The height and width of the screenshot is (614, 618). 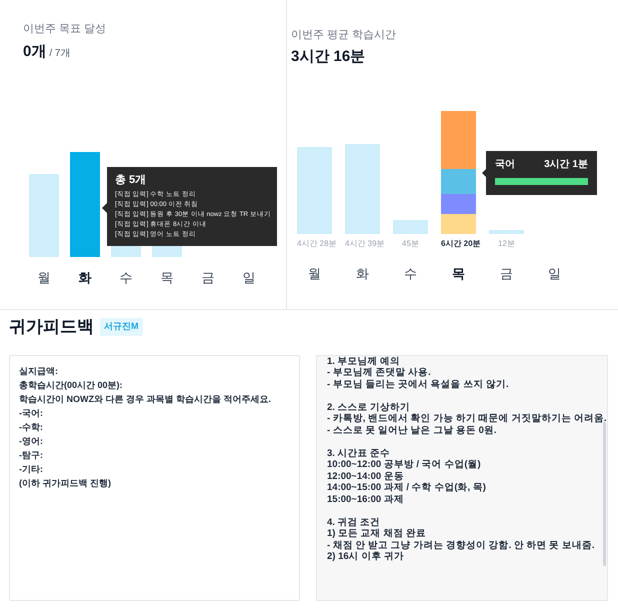 What do you see at coordinates (344, 35) in the screenshot?
I see `card-label: 이번주 평균 학습시간` at bounding box center [344, 35].